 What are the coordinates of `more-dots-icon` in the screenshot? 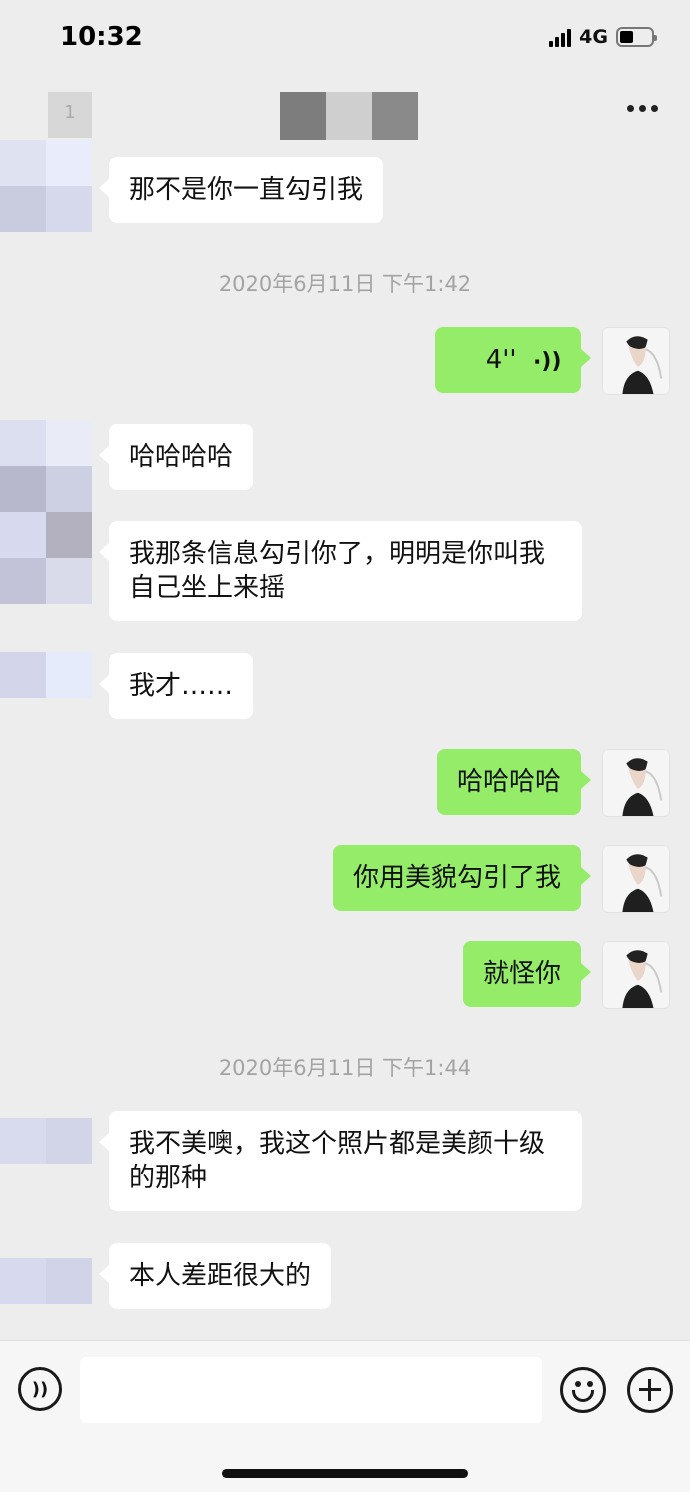 It's located at (642, 108).